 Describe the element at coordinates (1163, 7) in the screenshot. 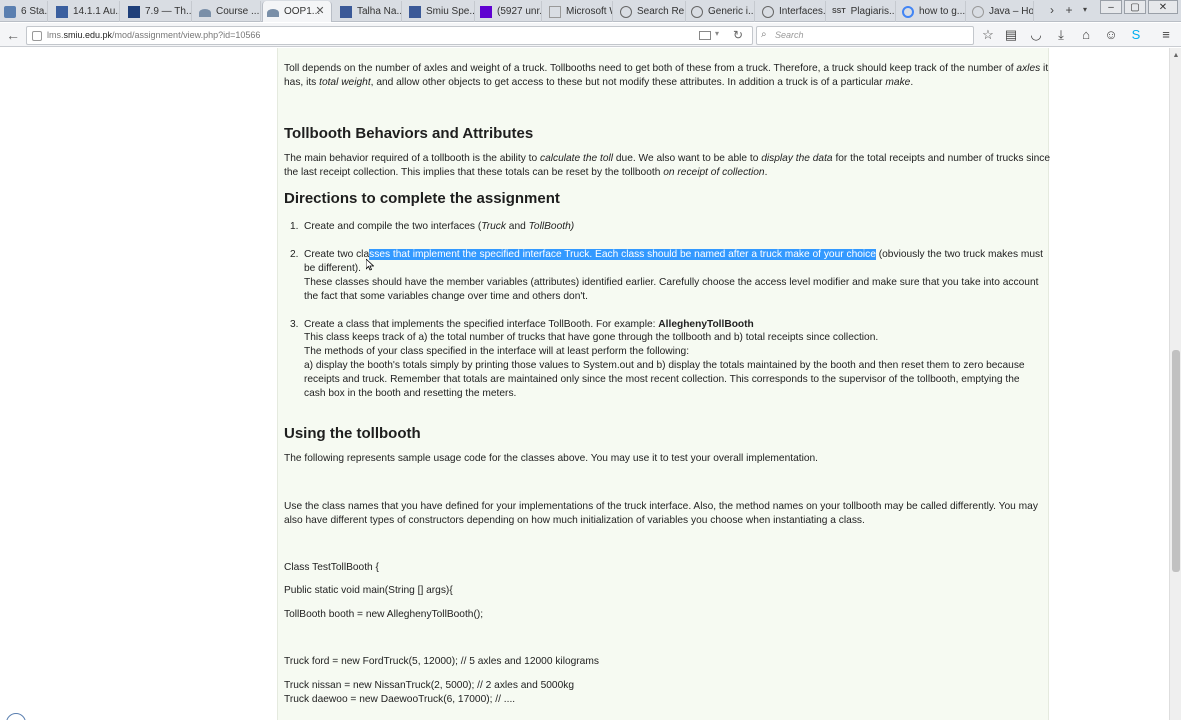

I see `close-window-icon: ✕` at that location.